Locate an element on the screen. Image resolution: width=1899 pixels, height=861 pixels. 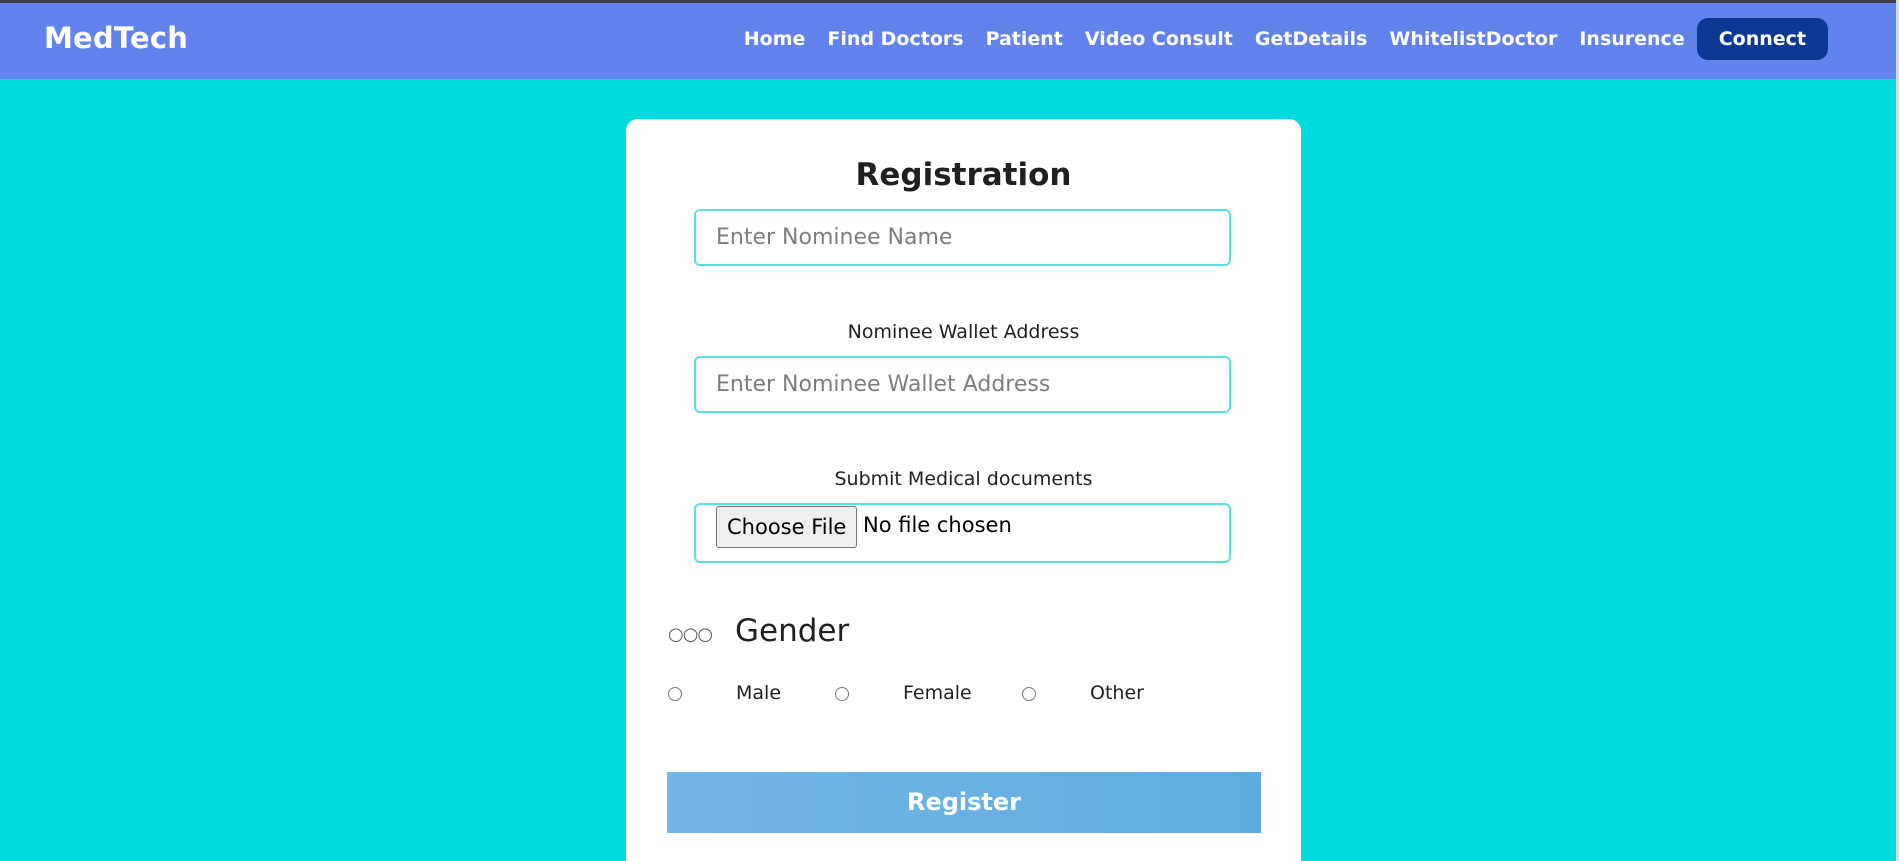
register-button: Register is located at coordinates (964, 802).